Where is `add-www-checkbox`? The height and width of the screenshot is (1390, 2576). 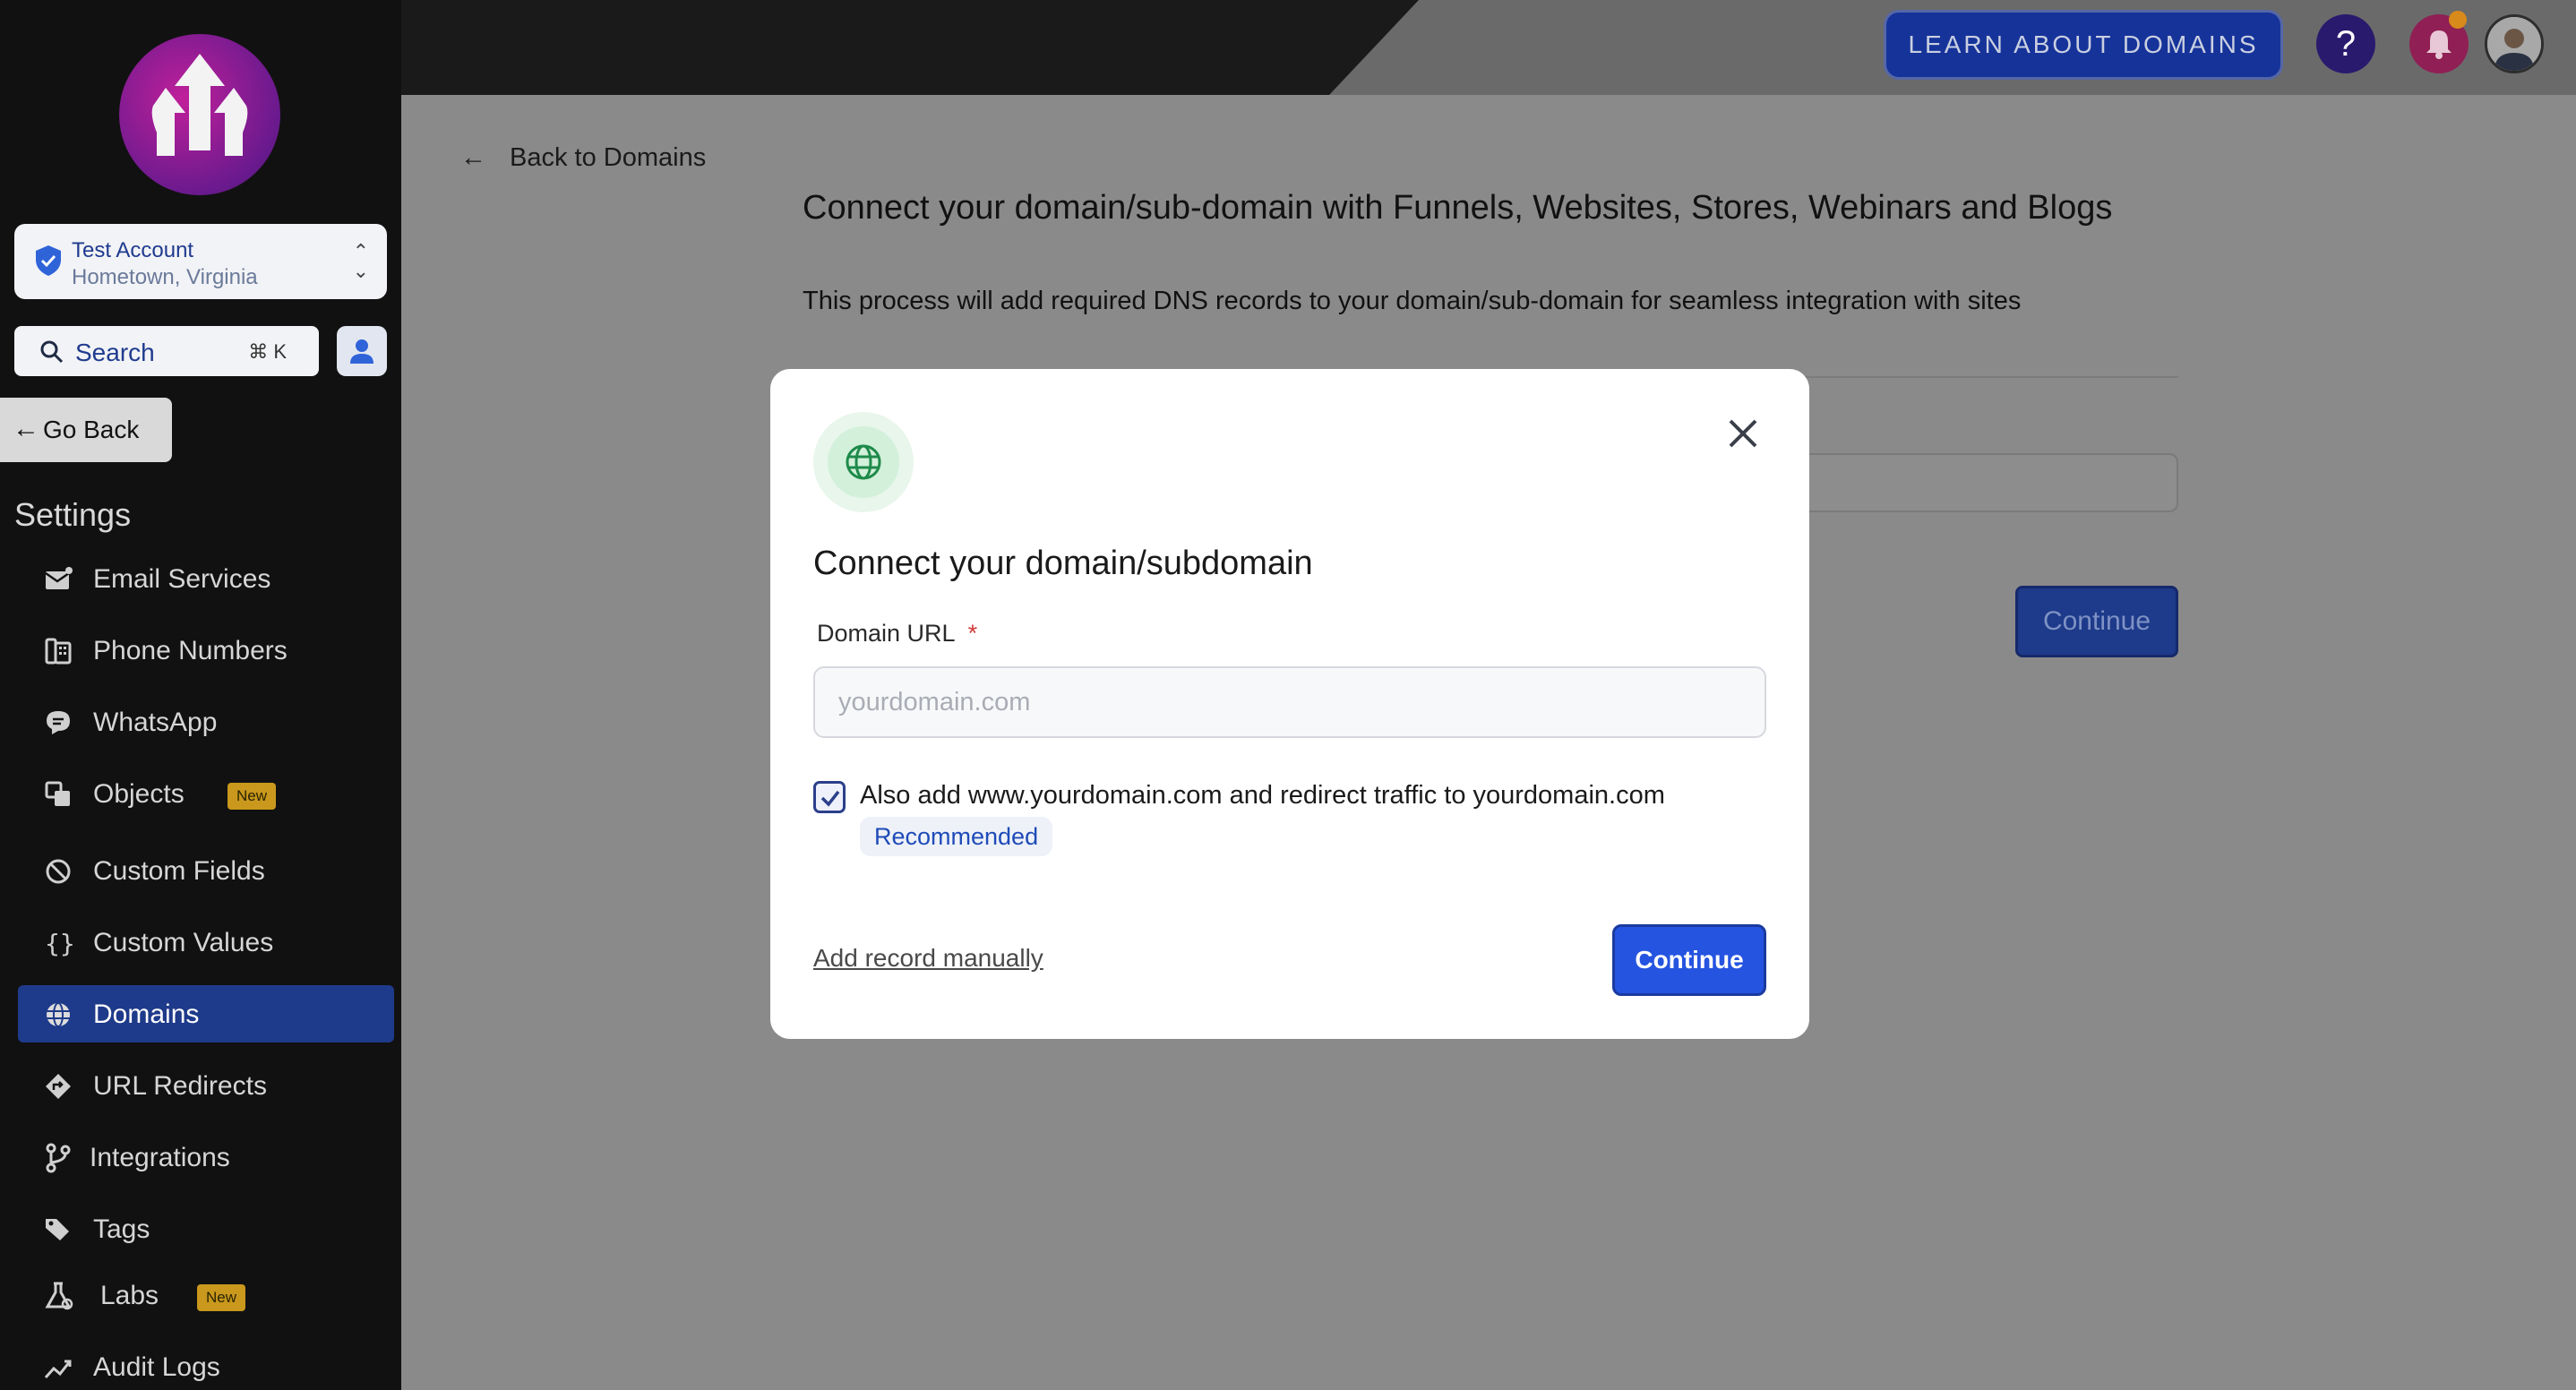 add-www-checkbox is located at coordinates (829, 797).